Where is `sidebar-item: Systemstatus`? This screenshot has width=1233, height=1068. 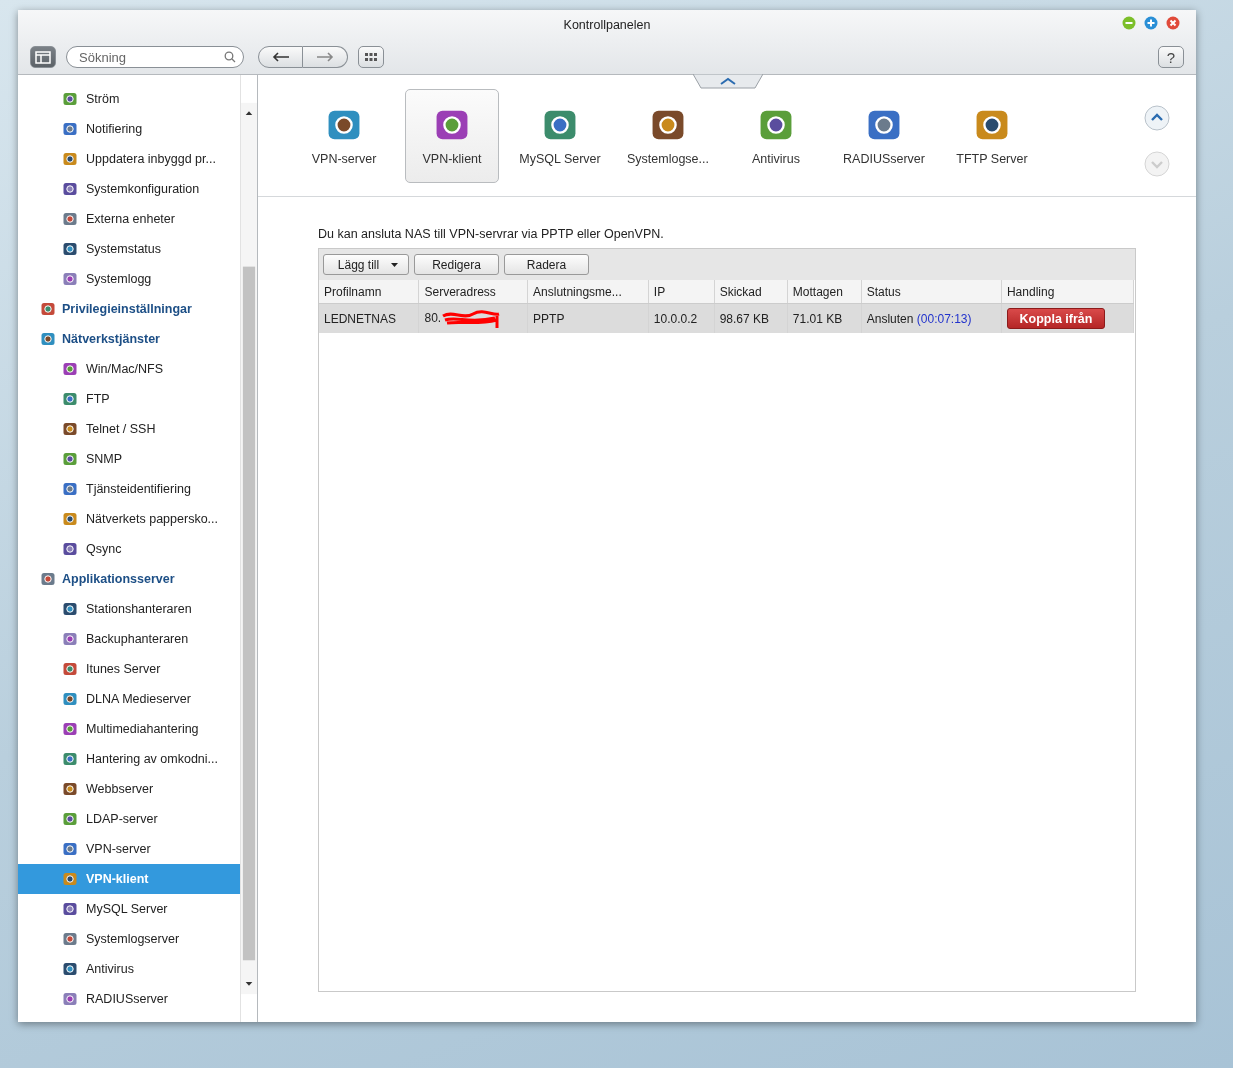
sidebar-item: Systemstatus is located at coordinates (129, 249).